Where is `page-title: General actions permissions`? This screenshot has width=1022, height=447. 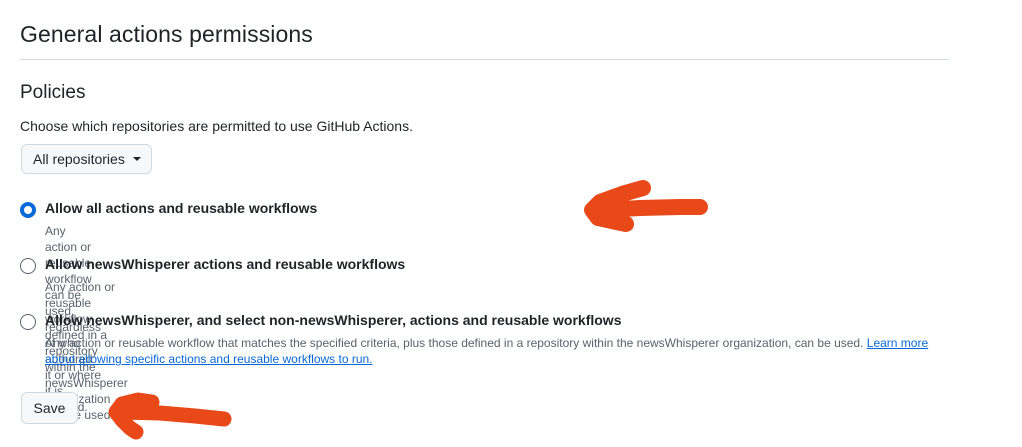 page-title: General actions permissions is located at coordinates (166, 34).